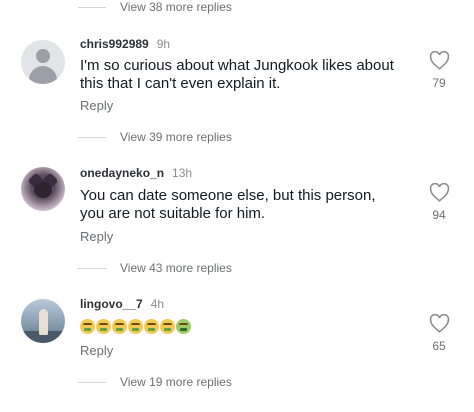  I want to click on like-count: 65, so click(439, 346).